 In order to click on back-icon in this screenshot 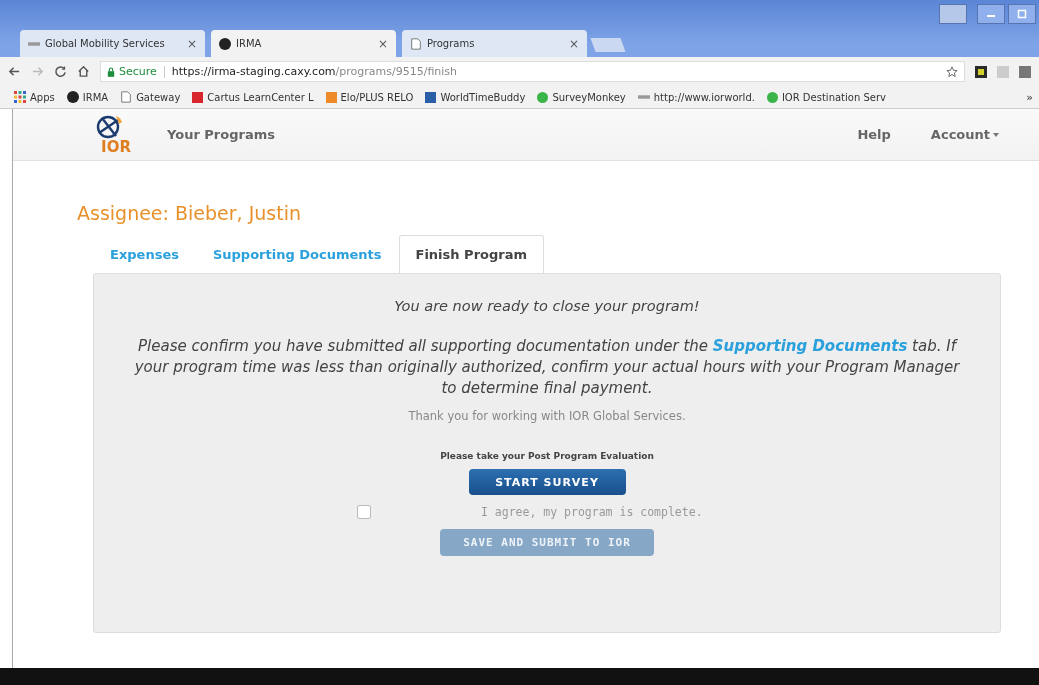, I will do `click(14, 71)`.